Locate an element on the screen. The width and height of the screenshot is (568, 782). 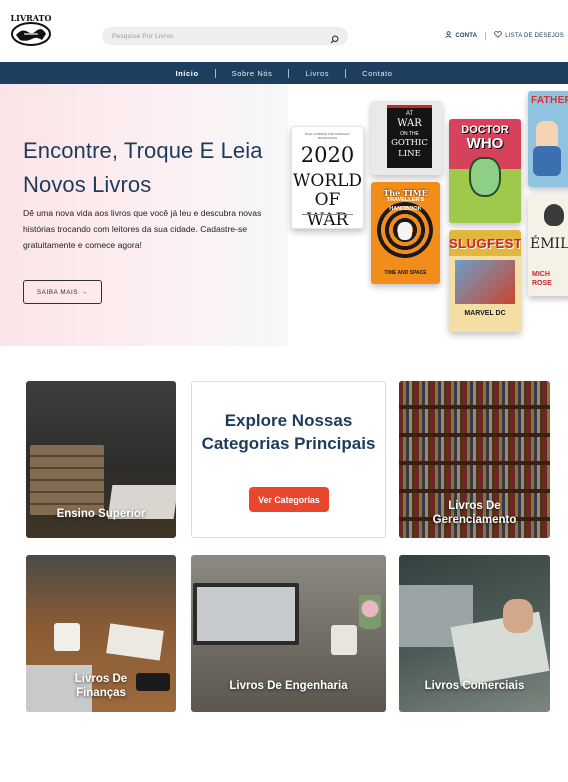
main-nav: Início Sobre Nós Livros Contato is located at coordinates (284, 73).